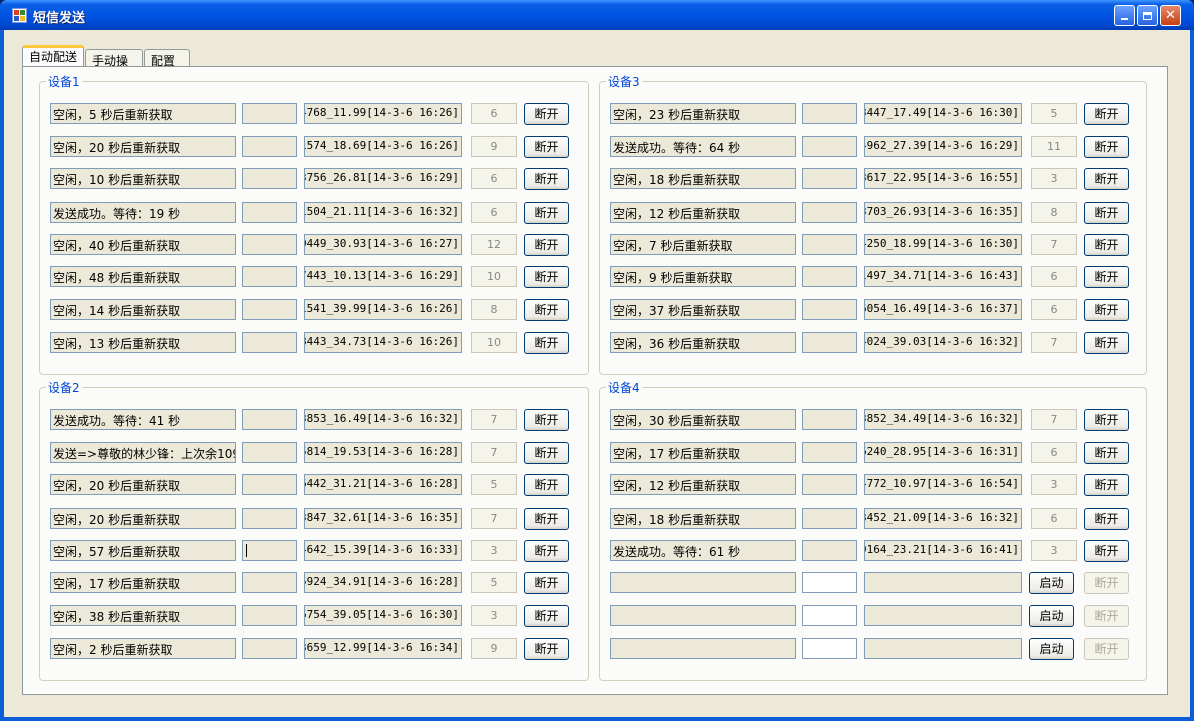  I want to click on status-field: 空闲，37 秒后重新获取, so click(703, 309).